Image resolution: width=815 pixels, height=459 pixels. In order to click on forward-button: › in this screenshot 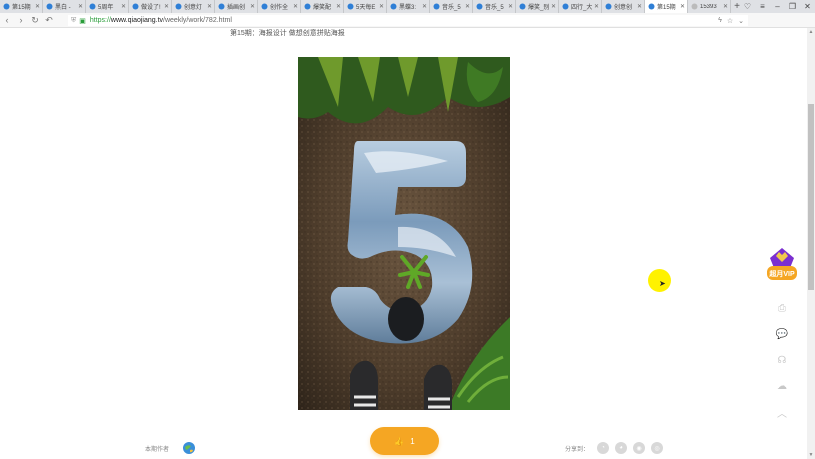, I will do `click(21, 20)`.